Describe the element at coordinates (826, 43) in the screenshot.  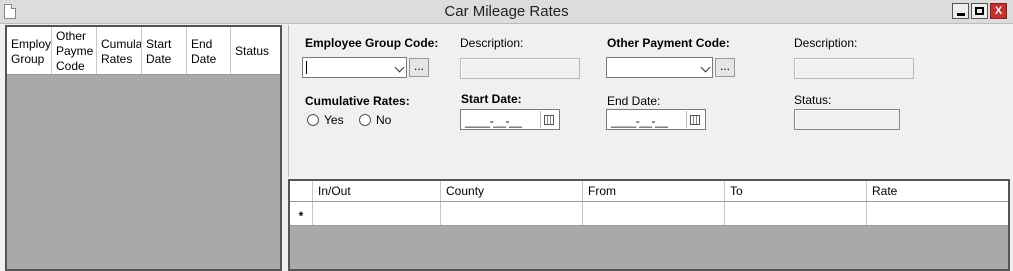
I see `description-label-2: Description:` at that location.